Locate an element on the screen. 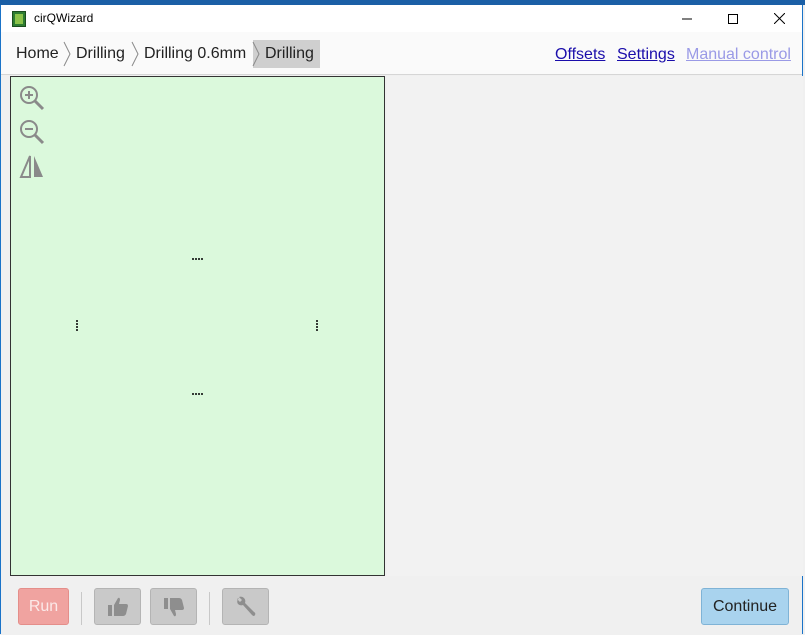 This screenshot has width=805, height=635. breadcrumb-drilling-size: Drilling 0.6mm is located at coordinates (195, 54).